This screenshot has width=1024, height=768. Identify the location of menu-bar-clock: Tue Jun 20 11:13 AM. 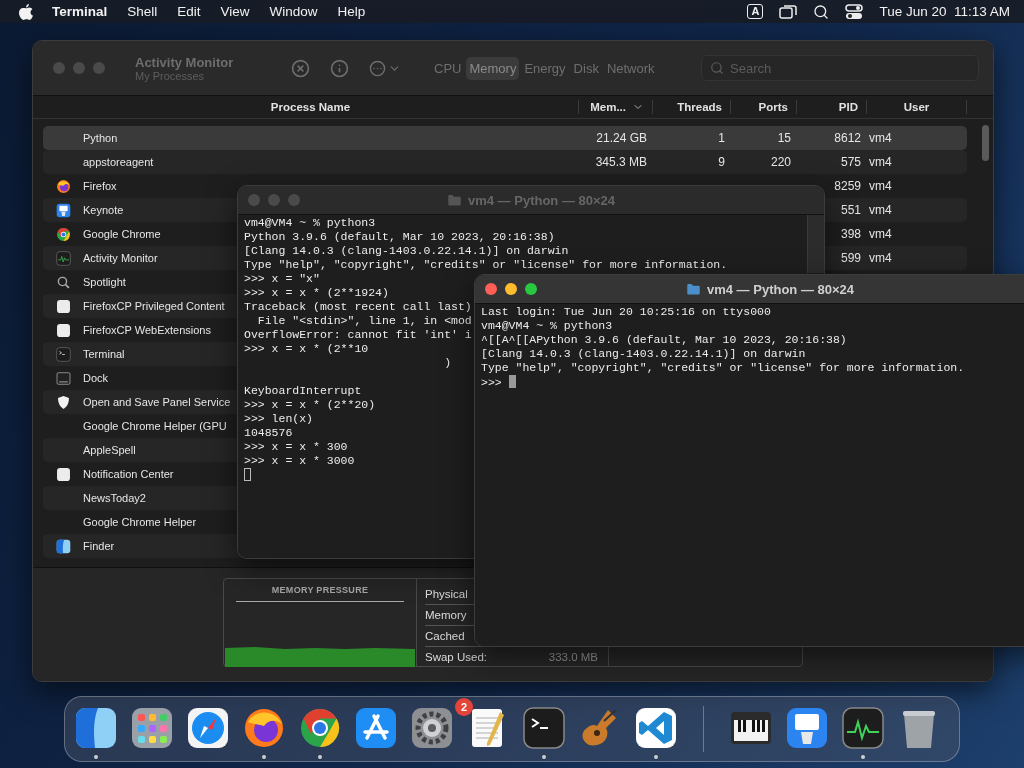
(944, 11).